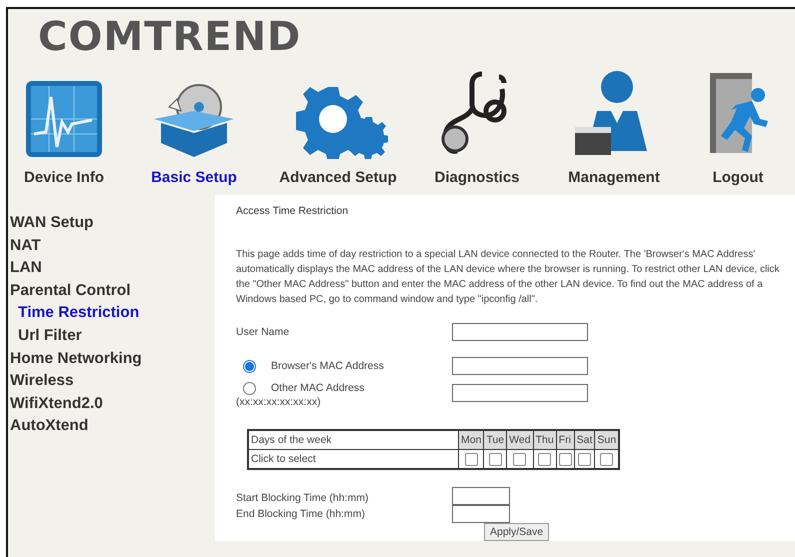 The image size is (795, 557). What do you see at coordinates (64, 119) in the screenshot?
I see `monitor-graph-icon` at bounding box center [64, 119].